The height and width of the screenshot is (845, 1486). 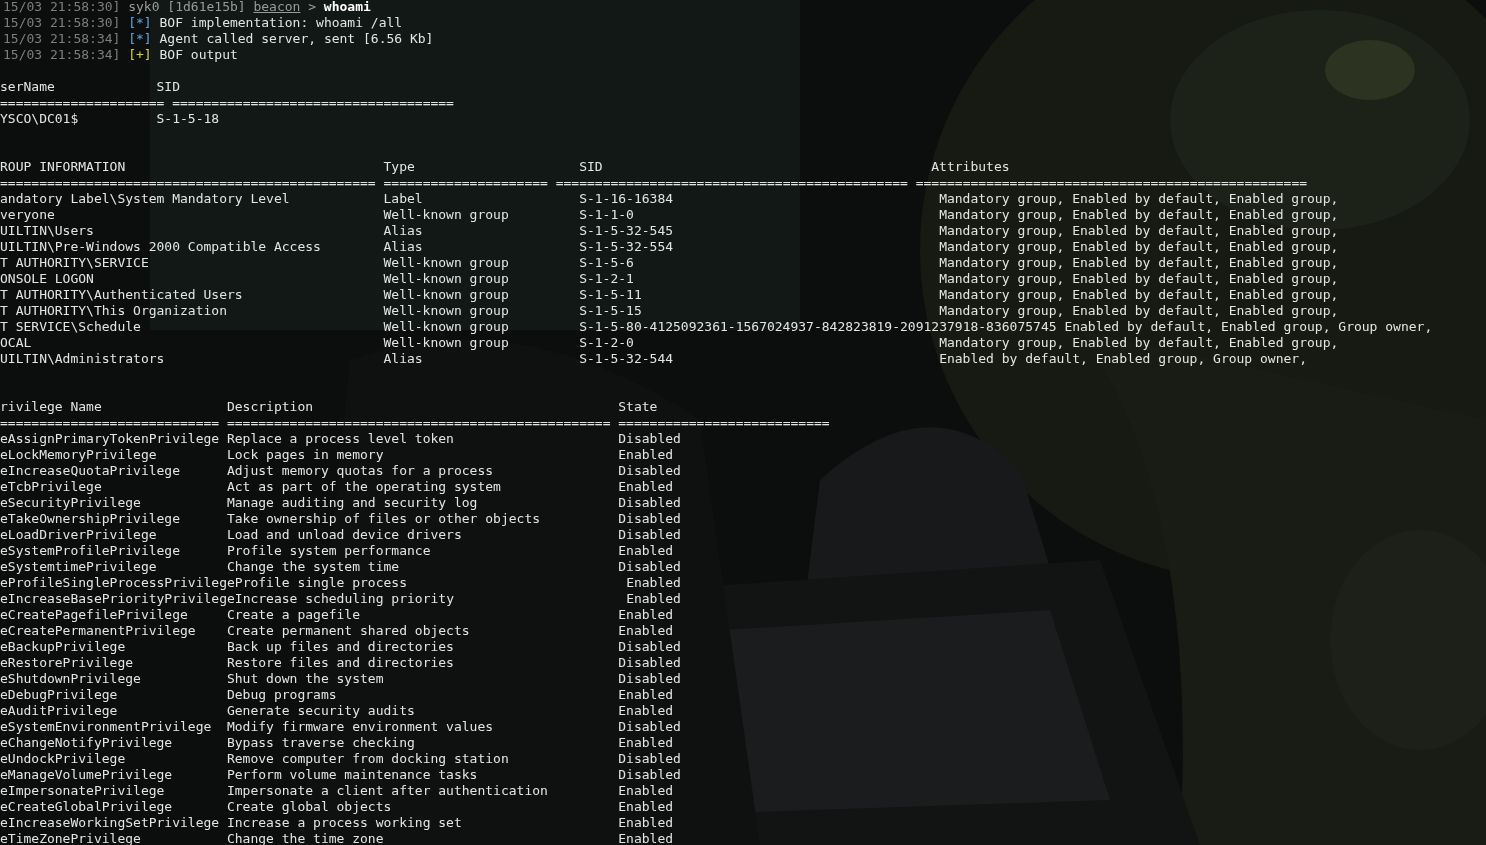 What do you see at coordinates (79, 535) in the screenshot?
I see `table-cell-text: eLoadDriverPrivilege` at bounding box center [79, 535].